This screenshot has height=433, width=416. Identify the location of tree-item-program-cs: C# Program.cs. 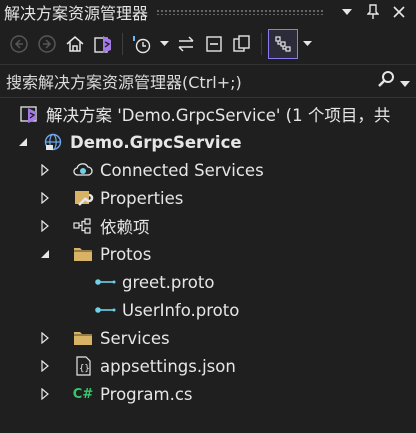
(208, 394).